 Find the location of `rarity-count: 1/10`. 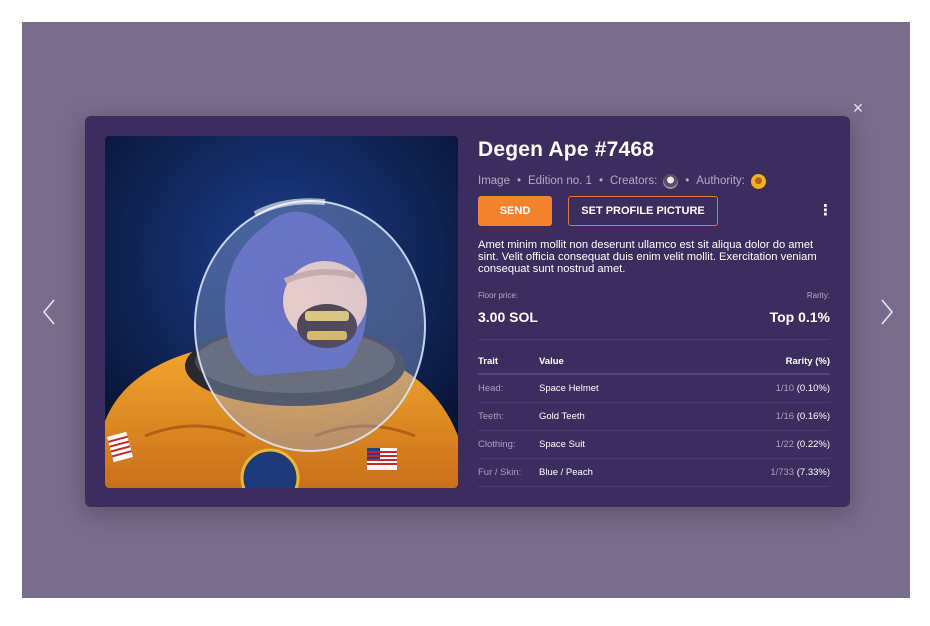

rarity-count: 1/10 is located at coordinates (785, 388).